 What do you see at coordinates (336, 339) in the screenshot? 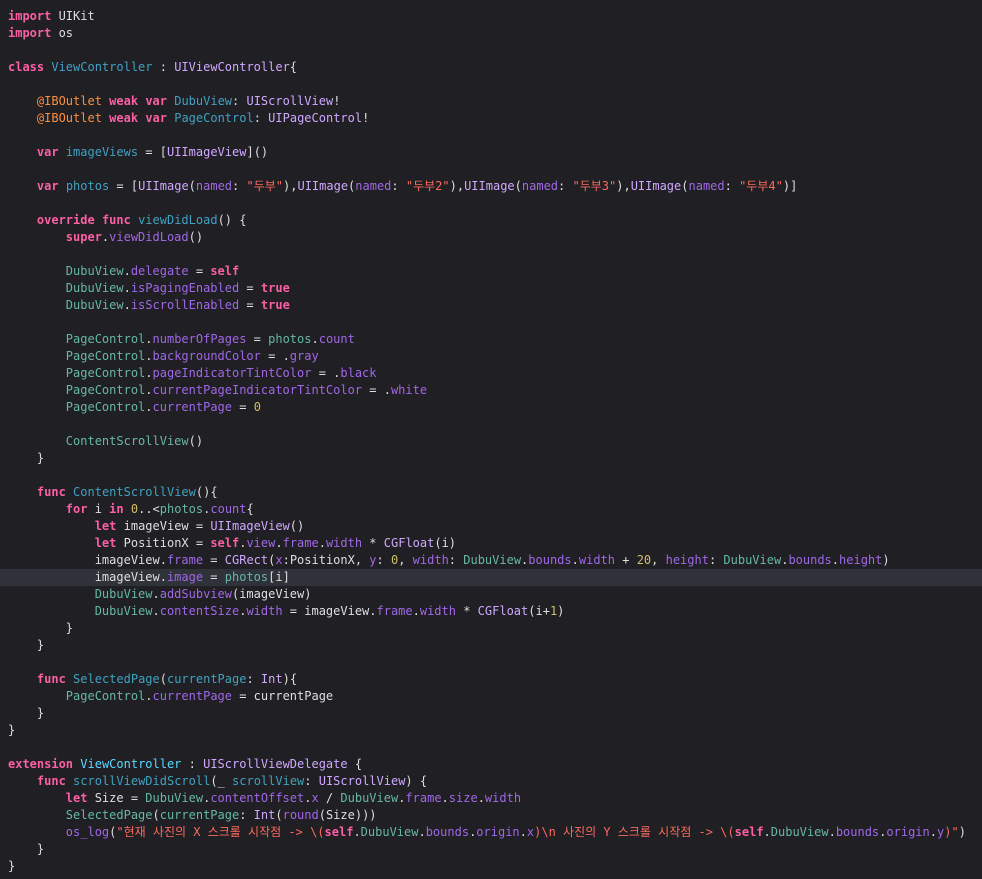
I see `code-token: count` at bounding box center [336, 339].